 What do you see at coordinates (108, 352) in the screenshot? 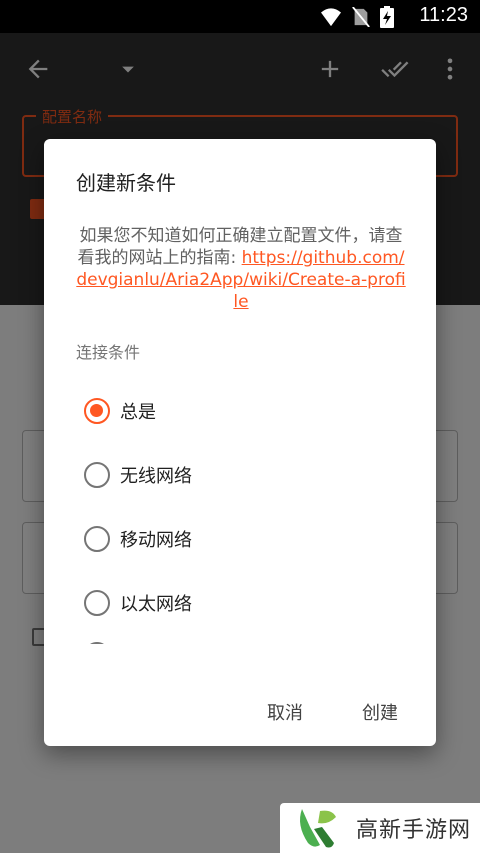
I see `connection-condition-label: 连接条件` at bounding box center [108, 352].